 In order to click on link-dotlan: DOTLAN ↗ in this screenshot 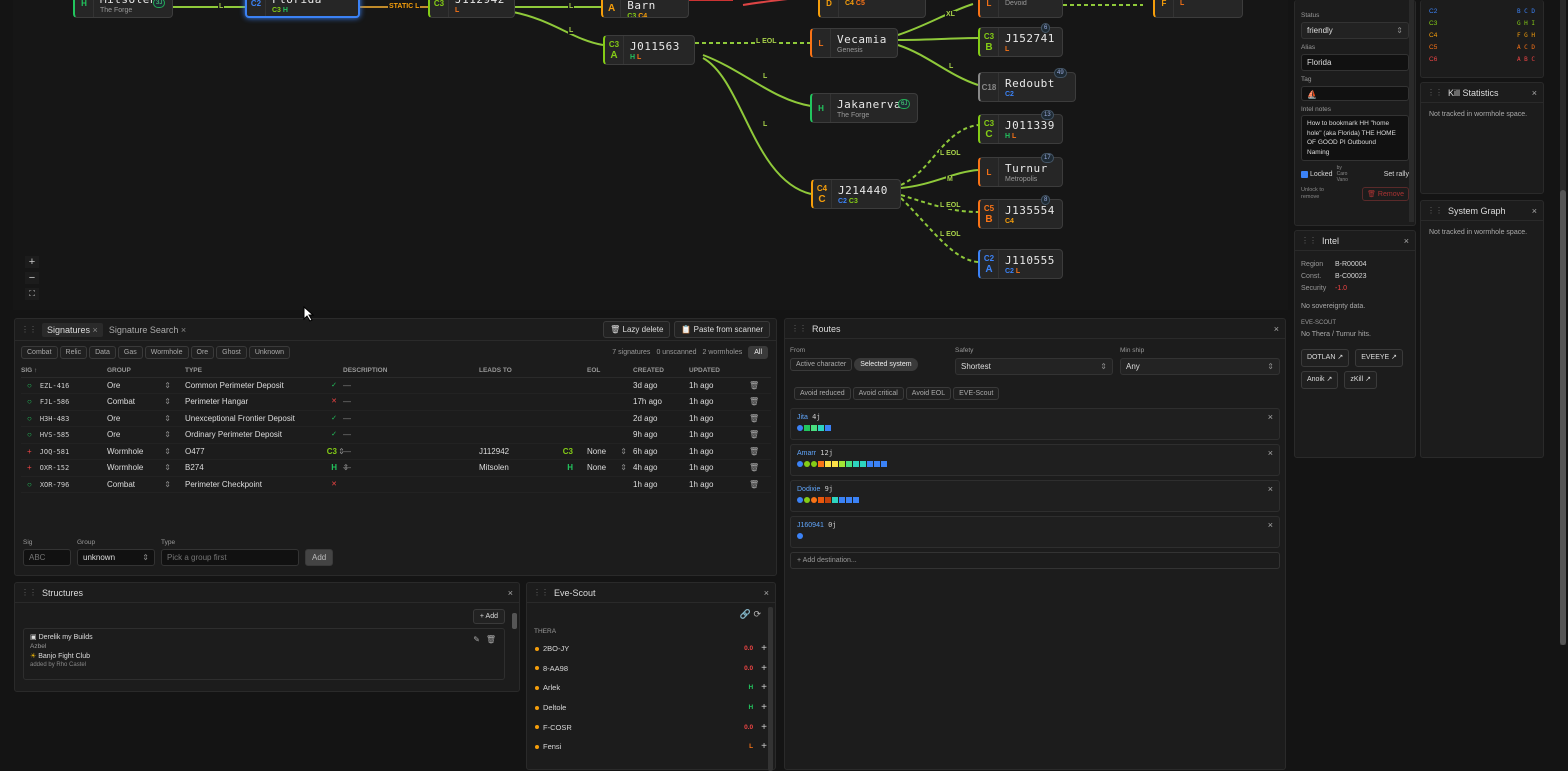, I will do `click(1325, 358)`.